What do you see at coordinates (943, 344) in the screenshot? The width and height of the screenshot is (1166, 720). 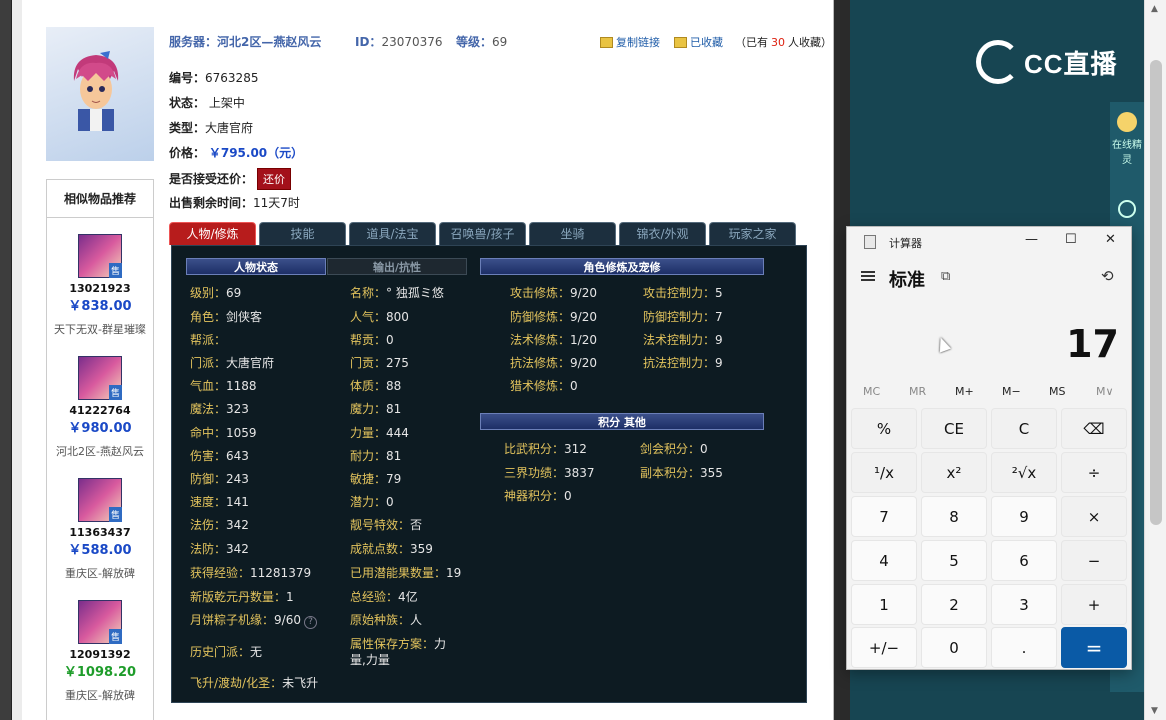 I see `mouse-cursor-icon` at bounding box center [943, 344].